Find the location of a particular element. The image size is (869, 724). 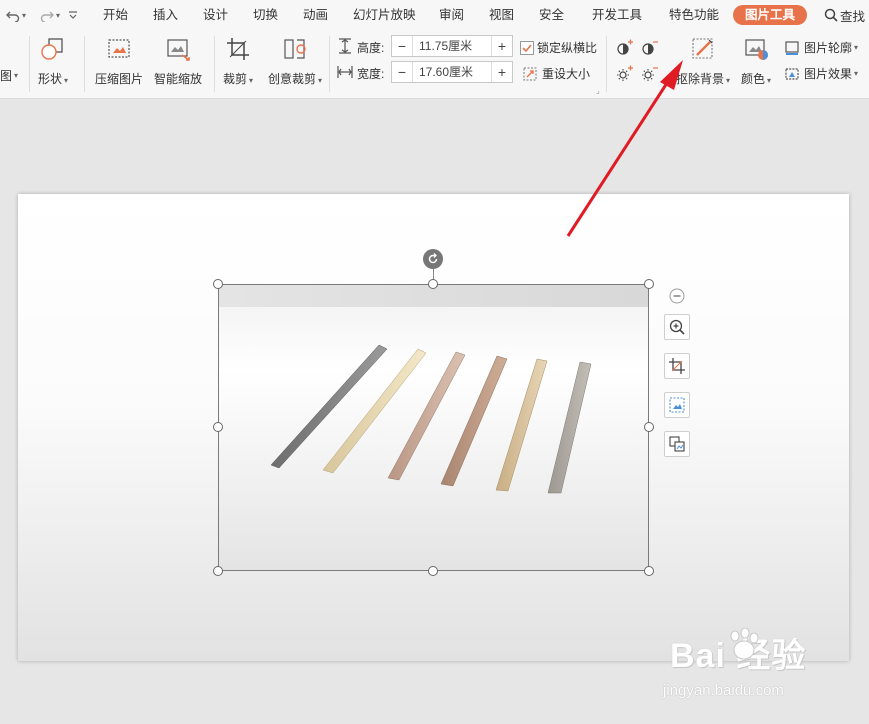

paw-logo-icon is located at coordinates (744, 644).